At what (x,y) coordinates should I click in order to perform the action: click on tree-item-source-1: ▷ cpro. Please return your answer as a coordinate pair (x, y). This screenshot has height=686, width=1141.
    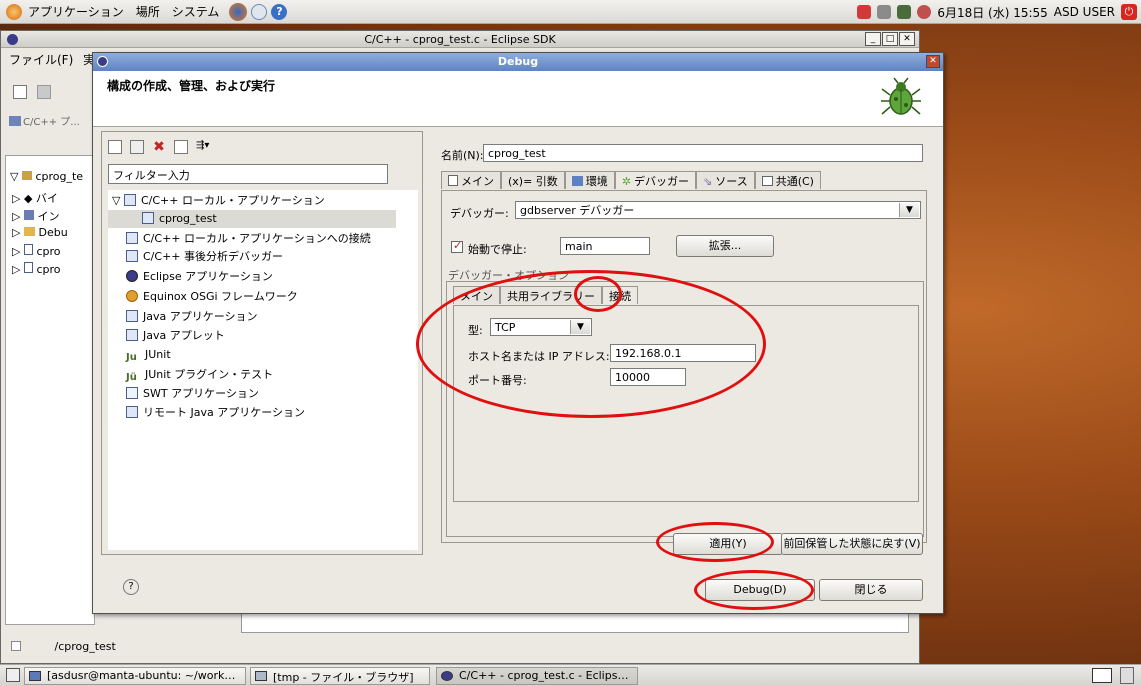
    Looking at the image, I should click on (36, 251).